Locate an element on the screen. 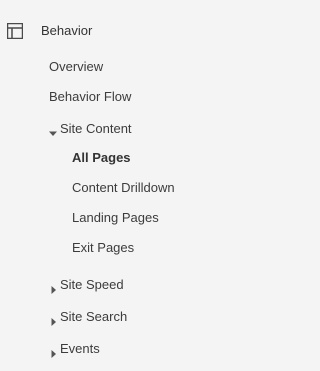 This screenshot has height=371, width=320. nav-item-site-search: Site Search is located at coordinates (102, 317).